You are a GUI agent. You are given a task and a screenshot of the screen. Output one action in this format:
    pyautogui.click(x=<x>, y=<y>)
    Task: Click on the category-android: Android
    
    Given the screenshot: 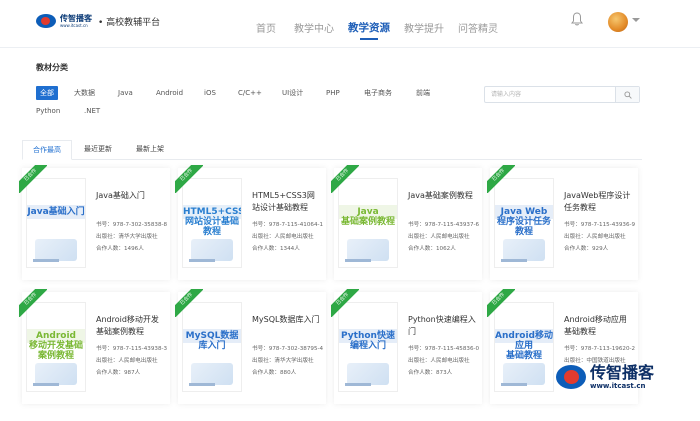 What is the action you would take?
    pyautogui.click(x=169, y=93)
    